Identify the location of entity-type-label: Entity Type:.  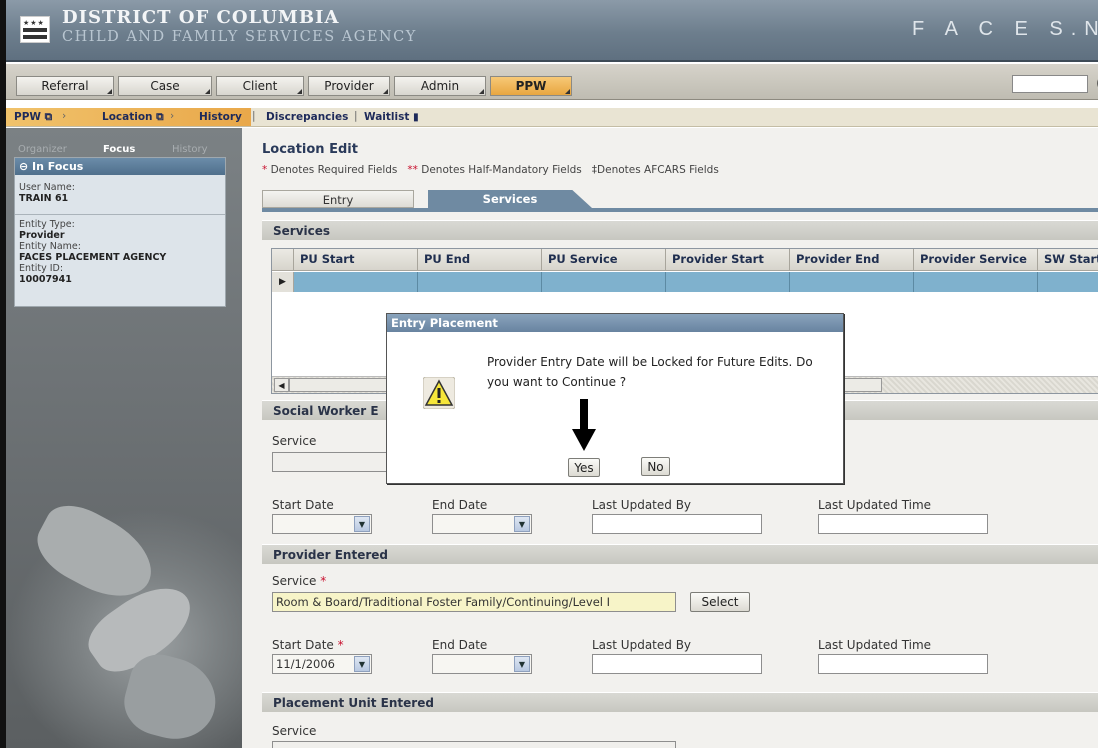
(47, 224).